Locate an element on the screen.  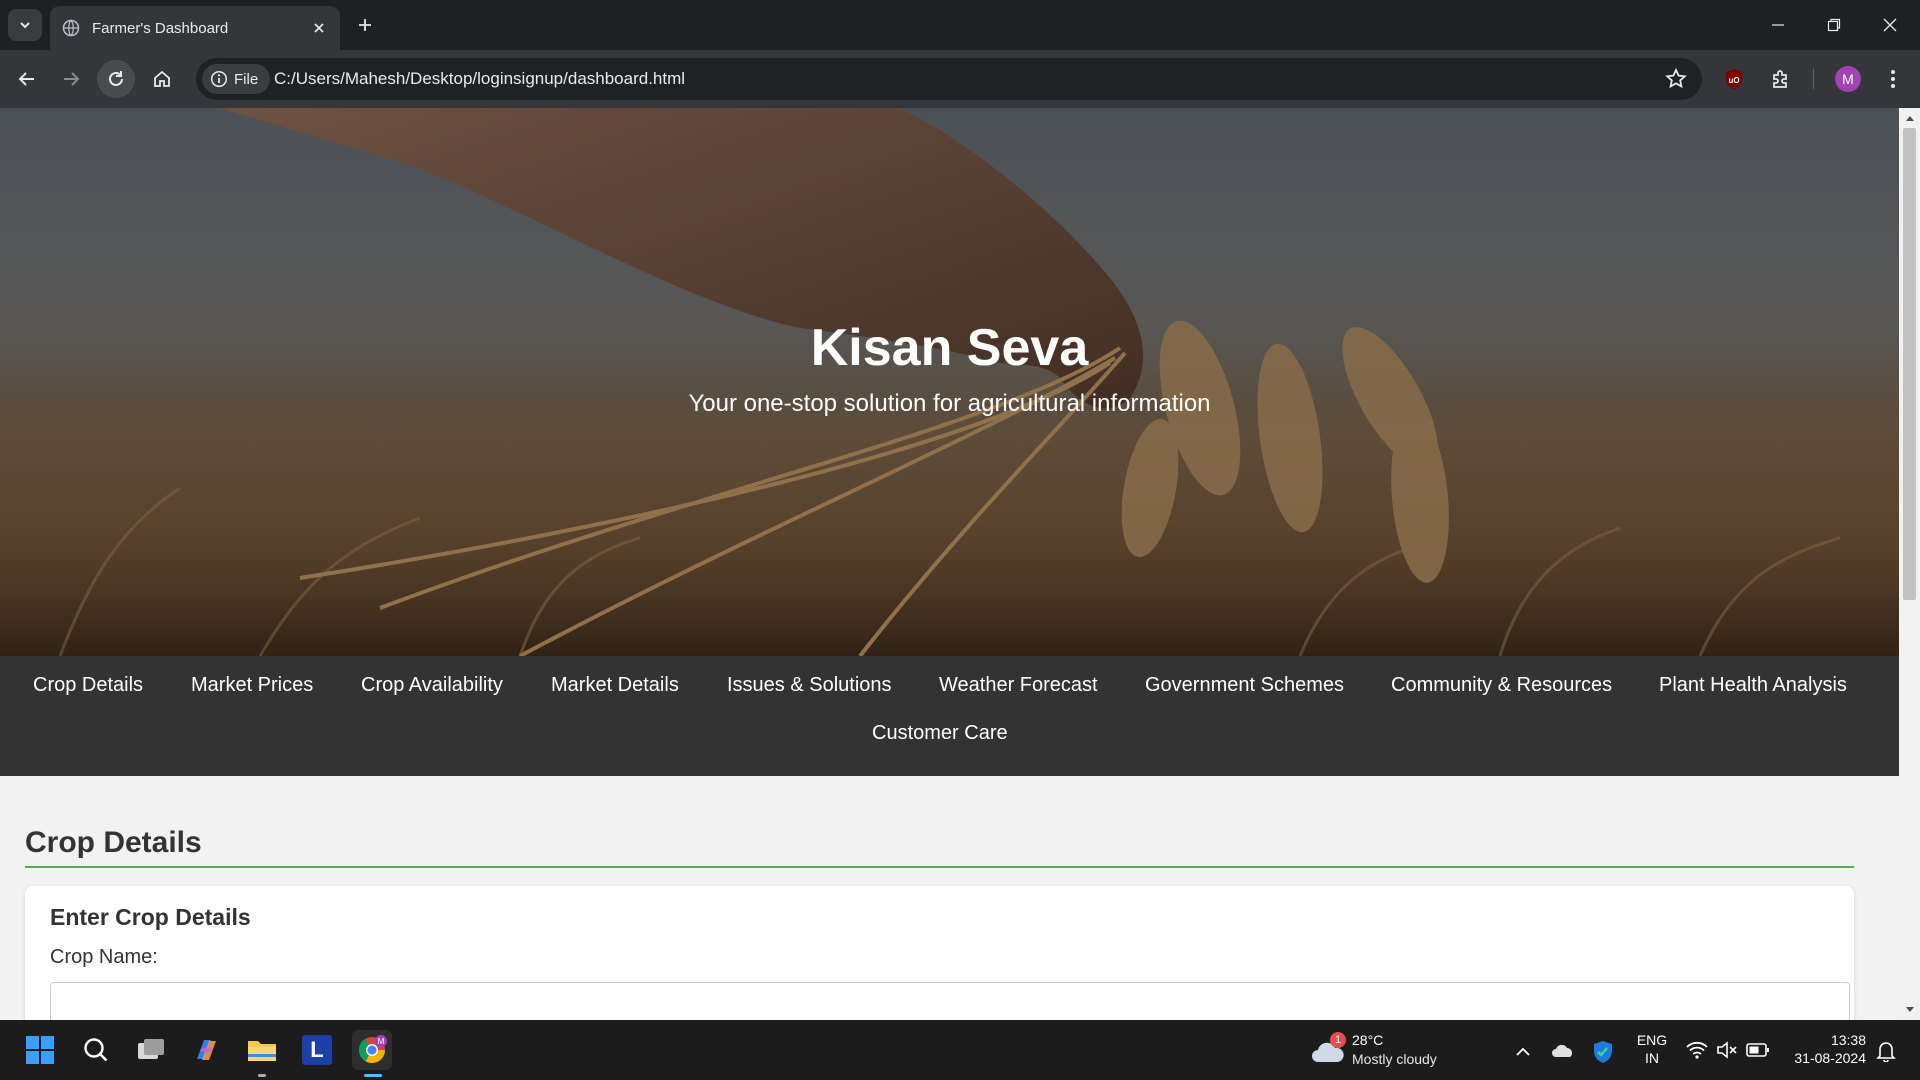
restore-button is located at coordinates (1834, 25).